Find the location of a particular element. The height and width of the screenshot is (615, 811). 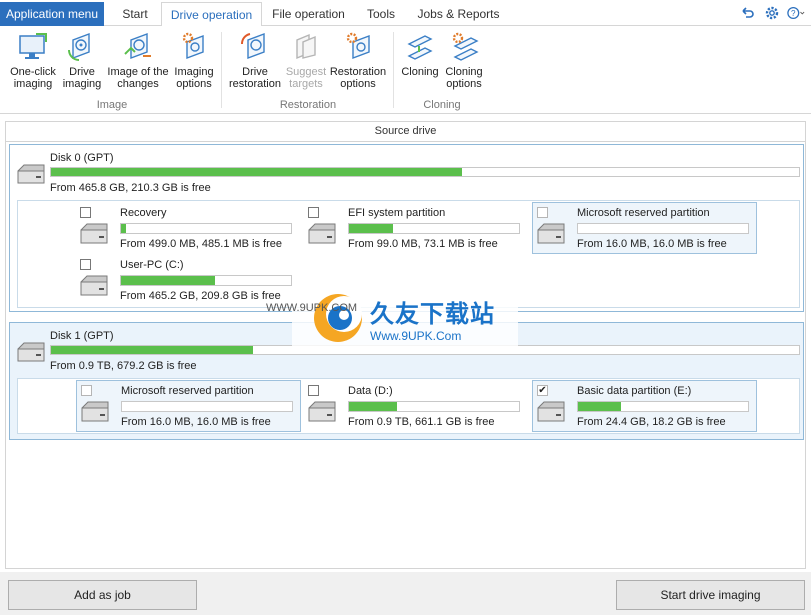

tab-jobs-reports: Jobs & Reports is located at coordinates (458, 14).